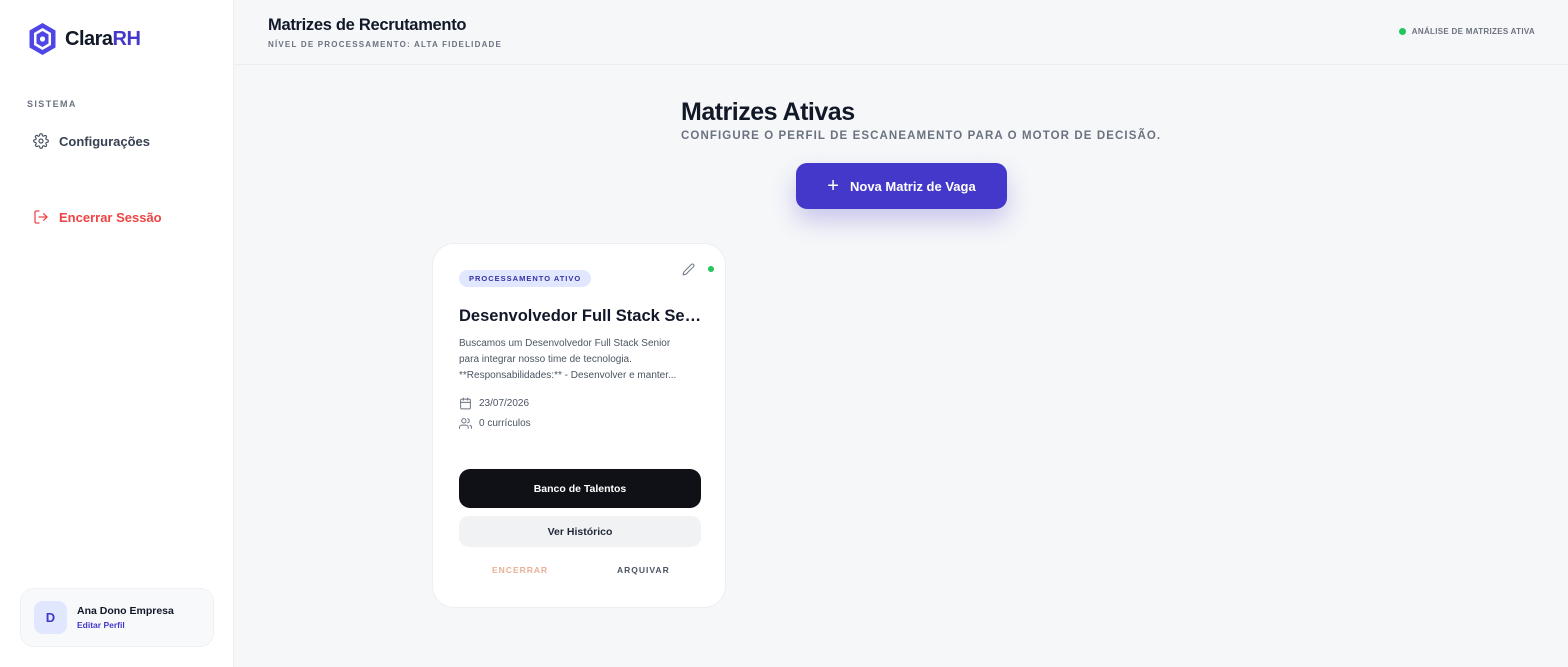 The width and height of the screenshot is (1568, 667). I want to click on sidebar-item-label: Encerrar Sessão, so click(110, 217).